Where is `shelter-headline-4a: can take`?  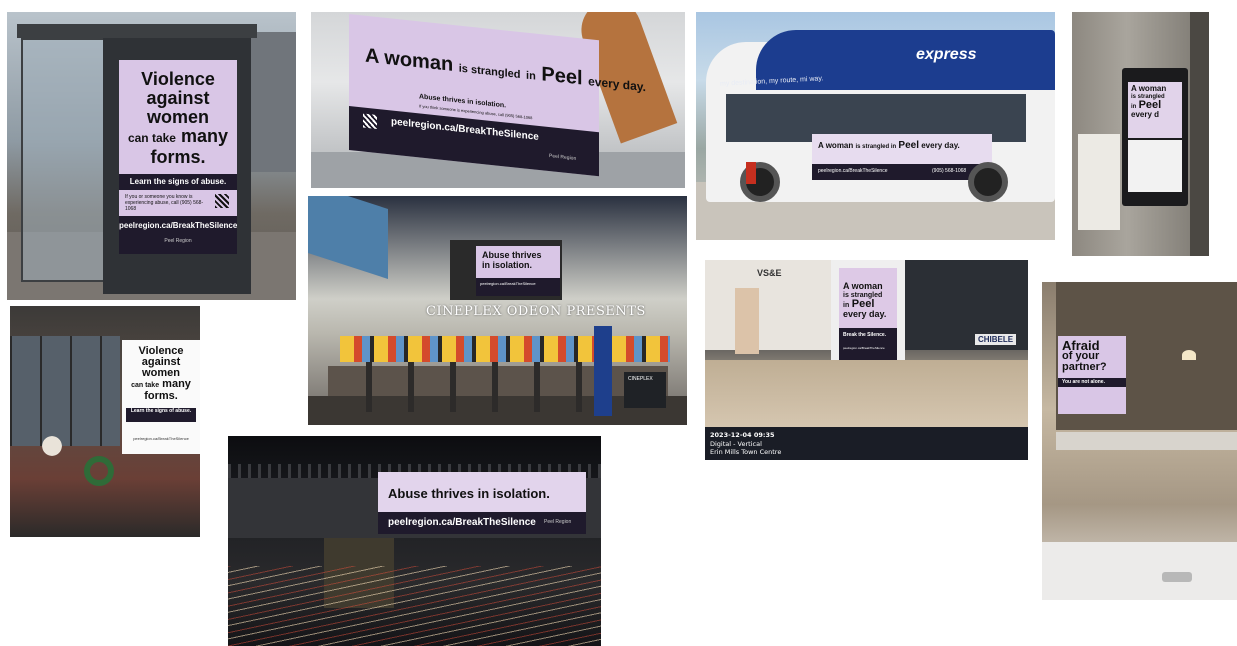
shelter-headline-4a: can take is located at coordinates (151, 138).